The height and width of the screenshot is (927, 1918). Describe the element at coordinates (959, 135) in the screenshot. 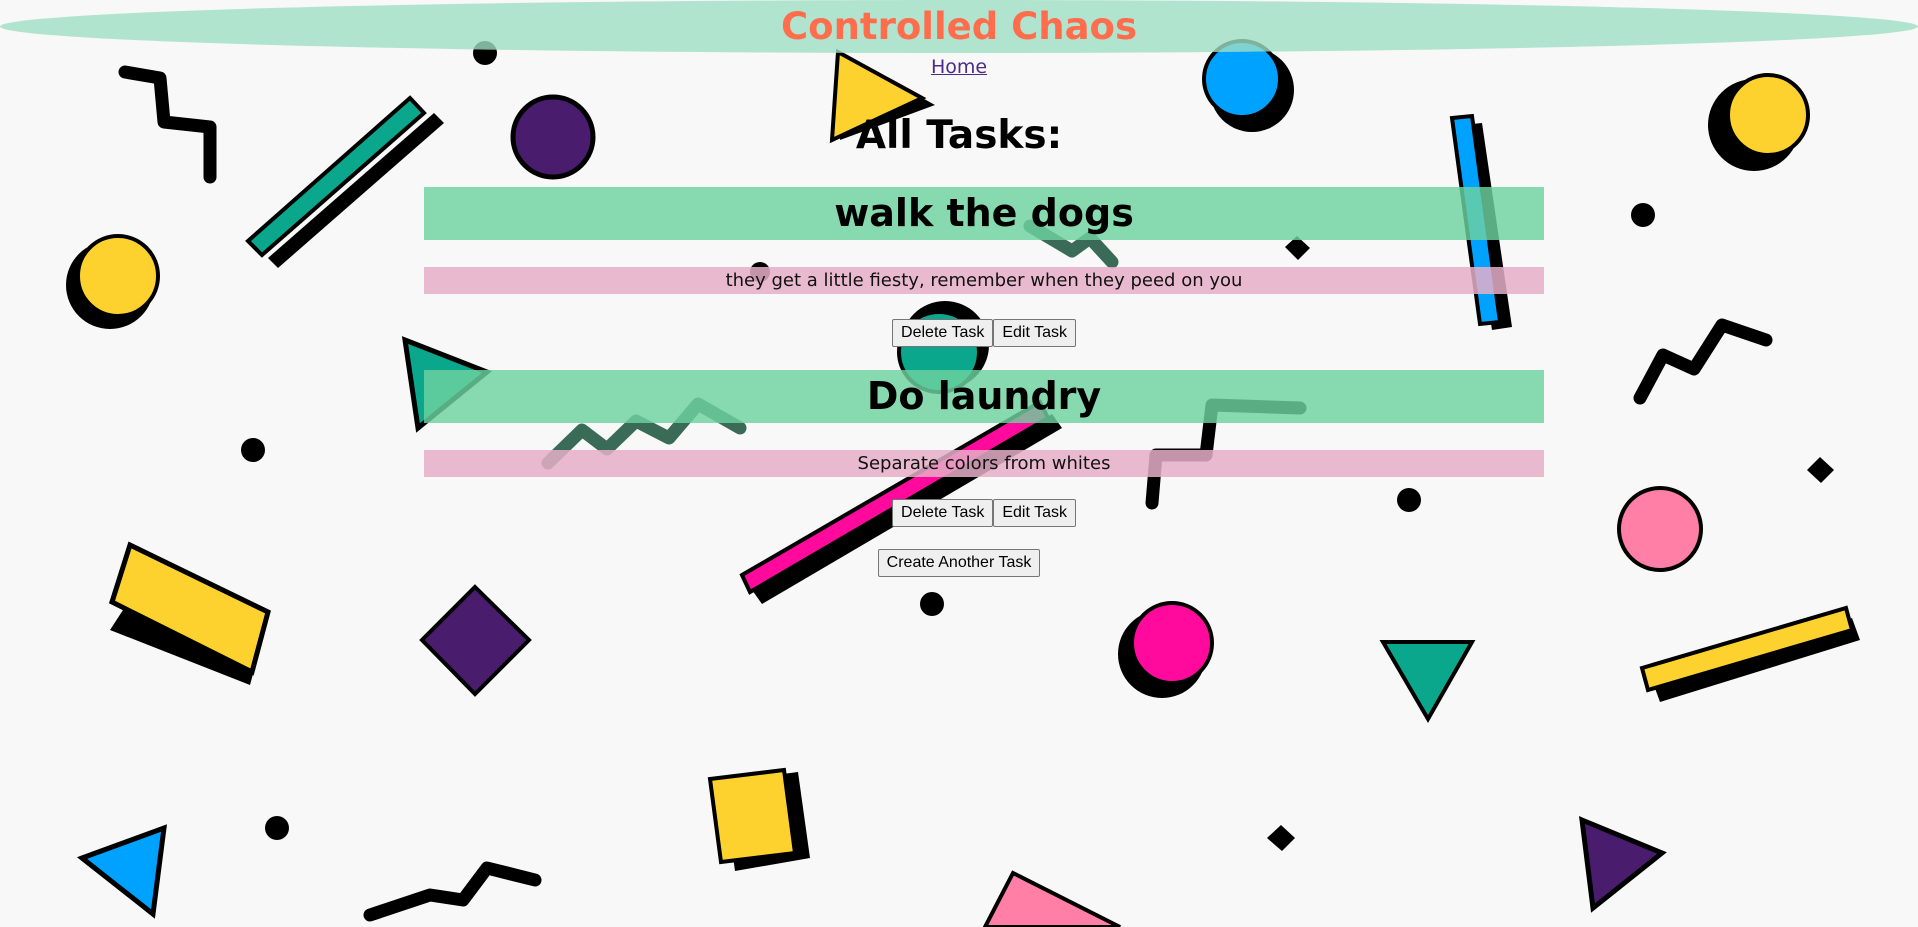

I see `page-heading: All Tasks:` at that location.